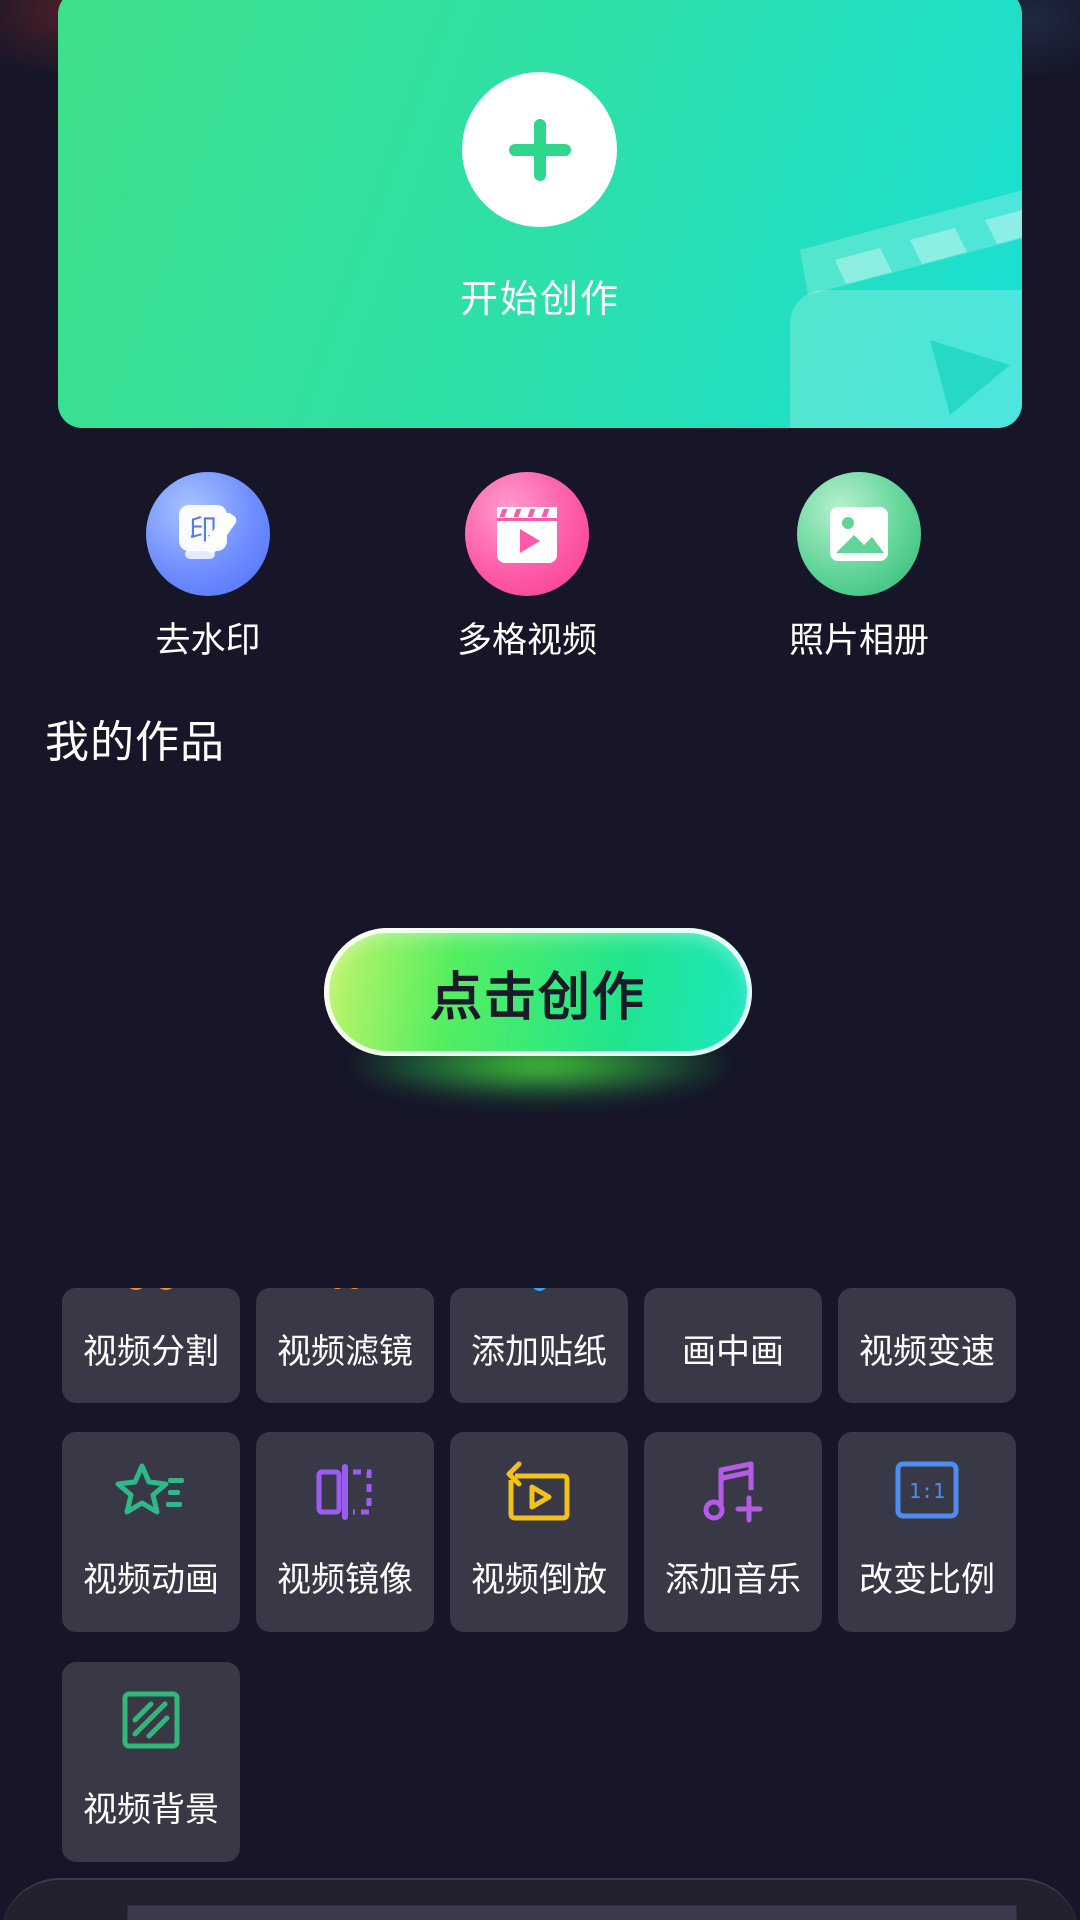 The image size is (1080, 1920). What do you see at coordinates (539, 1291) in the screenshot?
I see `sticker-icon` at bounding box center [539, 1291].